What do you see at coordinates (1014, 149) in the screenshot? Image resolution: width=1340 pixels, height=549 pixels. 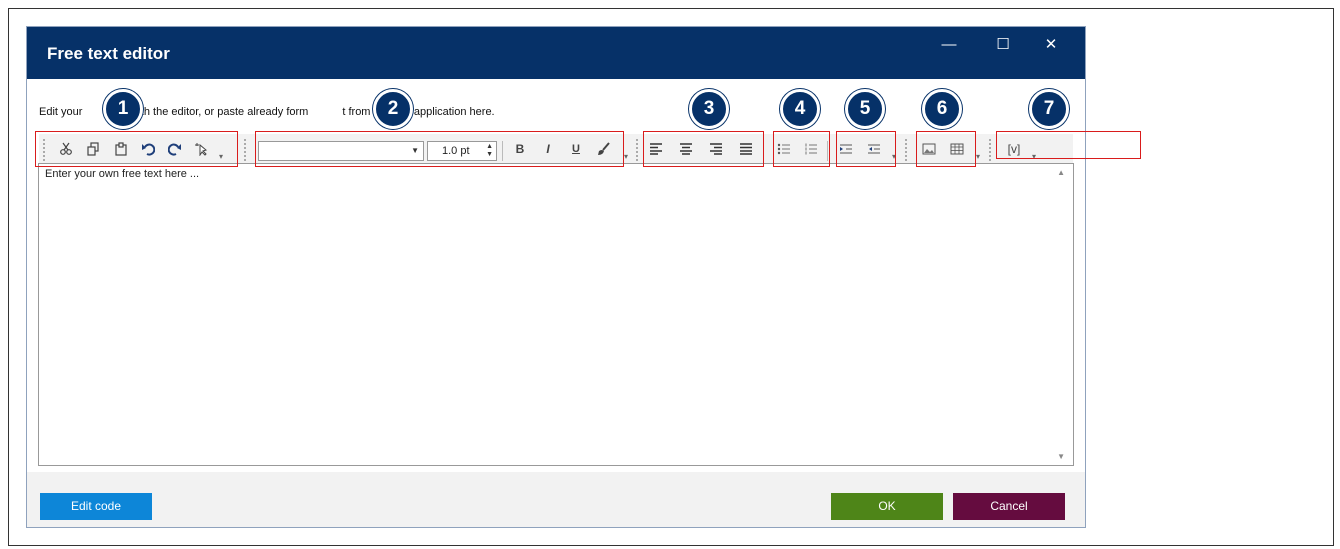 I see `variable-button: [v]` at bounding box center [1014, 149].